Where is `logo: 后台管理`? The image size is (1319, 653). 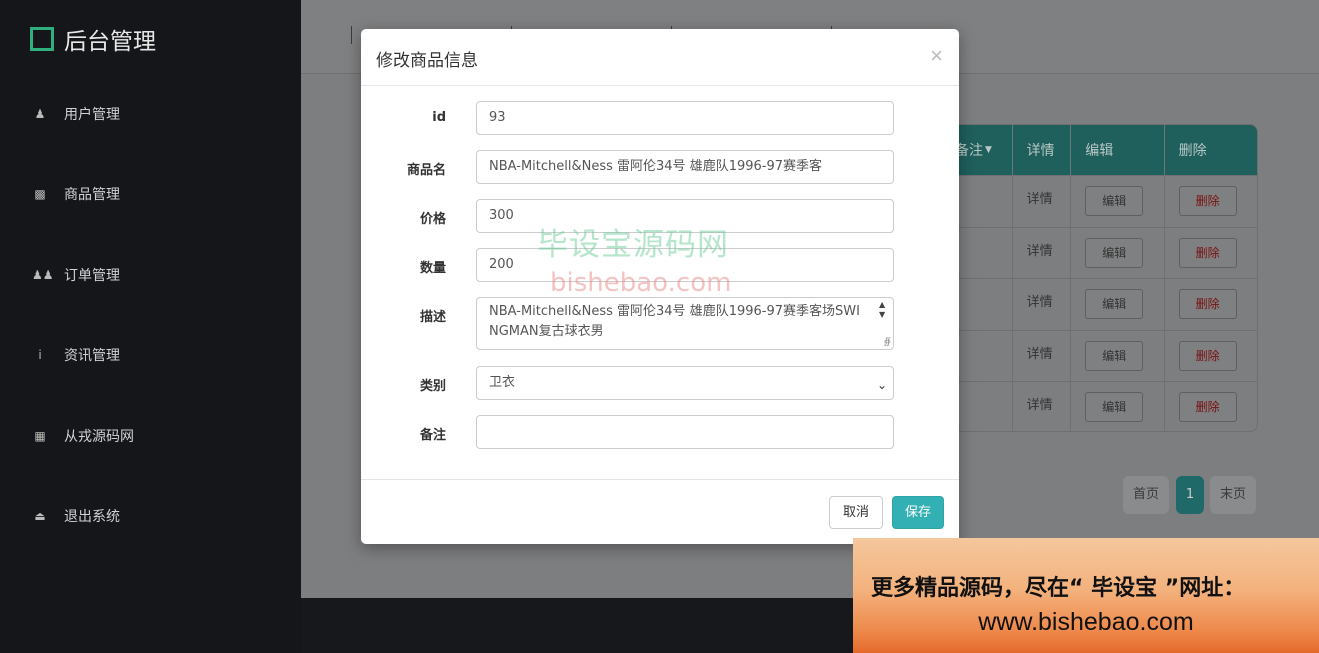
logo: 后台管理 is located at coordinates (93, 39).